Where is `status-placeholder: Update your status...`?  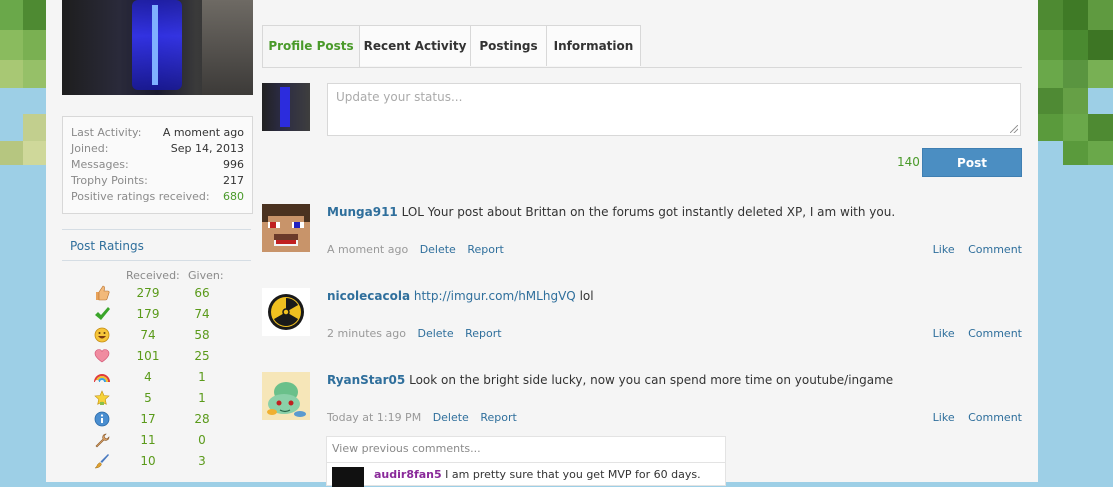 status-placeholder: Update your status... is located at coordinates (399, 97).